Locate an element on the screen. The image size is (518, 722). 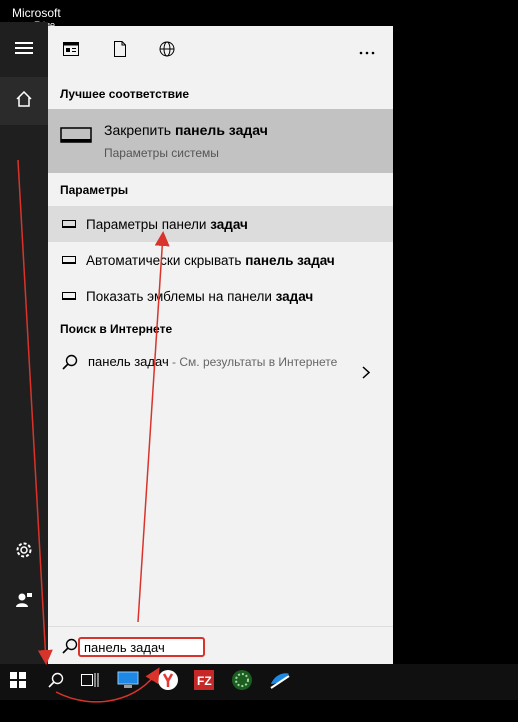
documents-filter-button is located at coordinates (120, 51).